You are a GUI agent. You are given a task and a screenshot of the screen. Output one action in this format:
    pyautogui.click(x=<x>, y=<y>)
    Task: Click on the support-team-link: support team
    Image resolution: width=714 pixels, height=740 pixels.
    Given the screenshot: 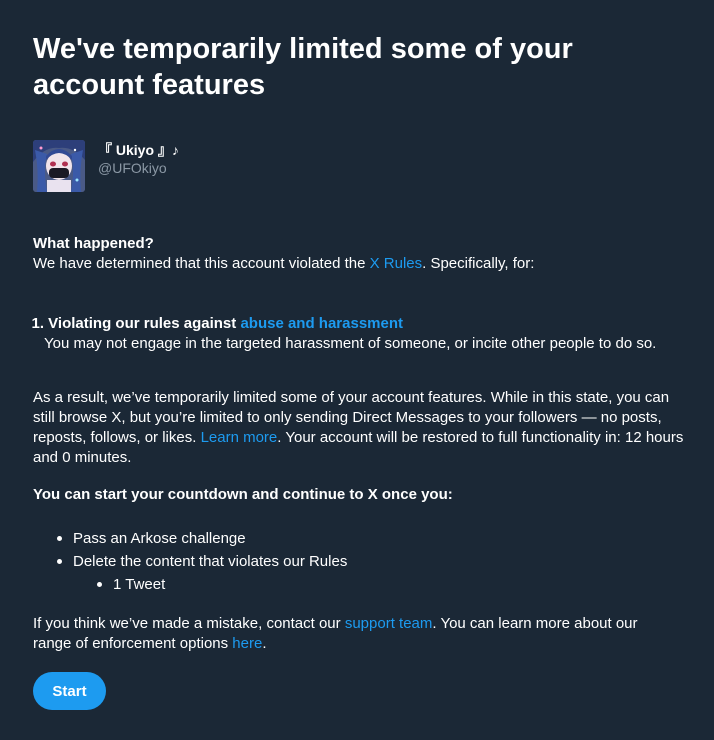 What is the action you would take?
    pyautogui.click(x=389, y=623)
    